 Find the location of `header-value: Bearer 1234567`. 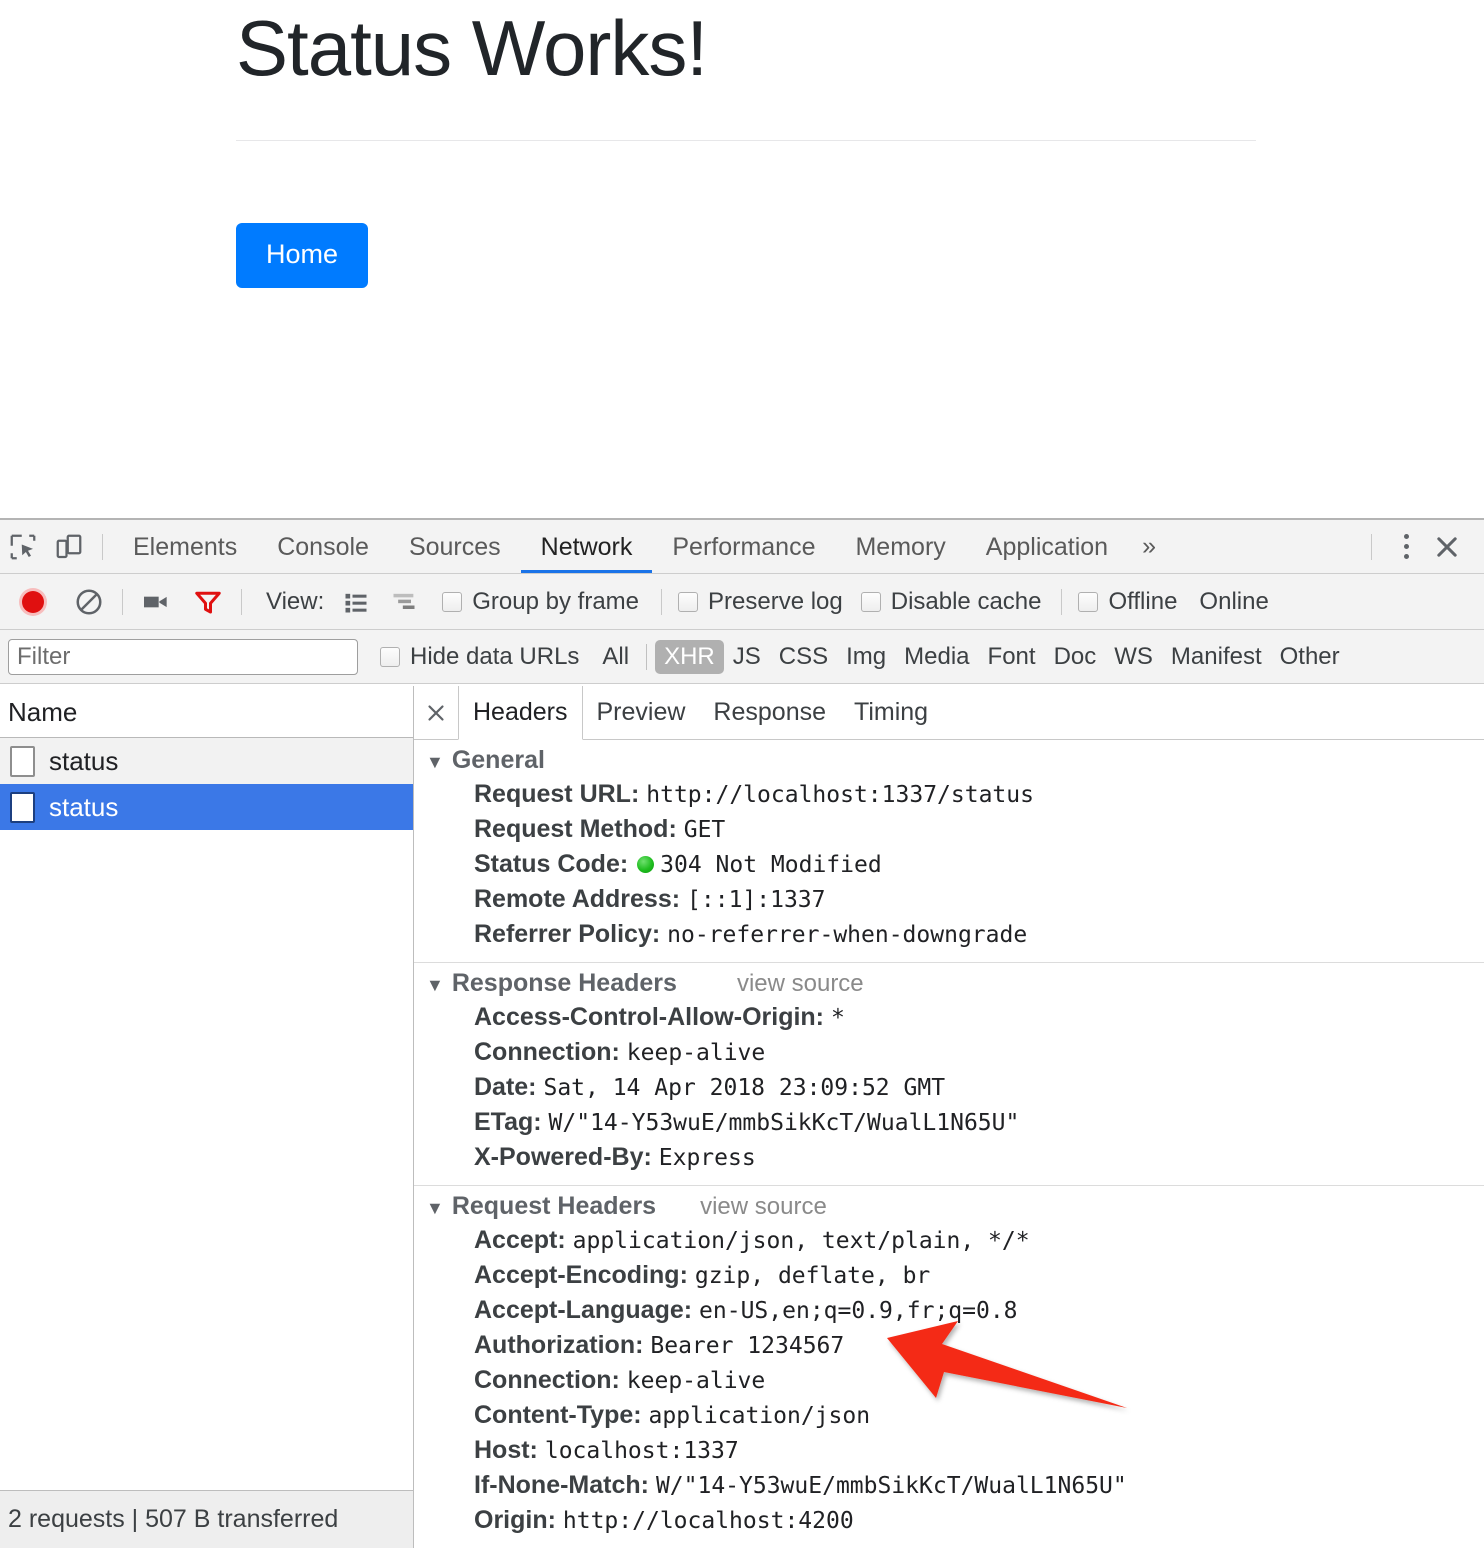

header-value: Bearer 1234567 is located at coordinates (747, 1346).